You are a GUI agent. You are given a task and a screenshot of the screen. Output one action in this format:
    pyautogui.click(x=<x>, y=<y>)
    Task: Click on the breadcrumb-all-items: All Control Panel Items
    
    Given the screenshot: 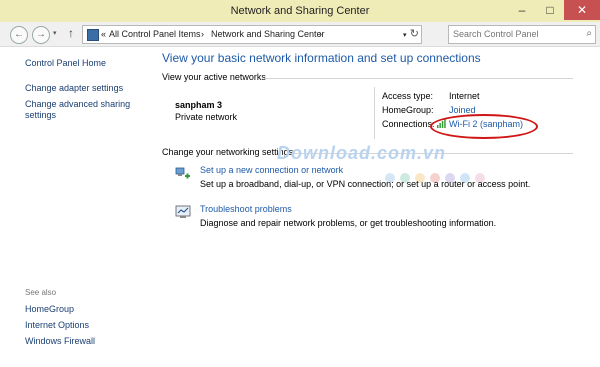 What is the action you would take?
    pyautogui.click(x=155, y=34)
    